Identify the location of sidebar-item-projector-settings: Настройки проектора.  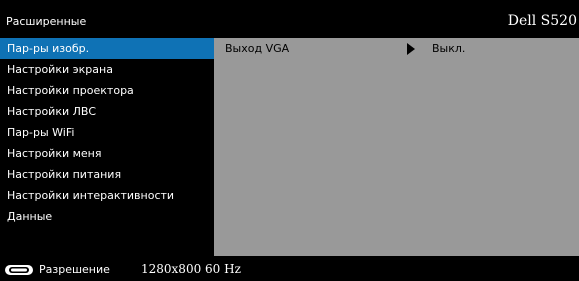
(107, 90).